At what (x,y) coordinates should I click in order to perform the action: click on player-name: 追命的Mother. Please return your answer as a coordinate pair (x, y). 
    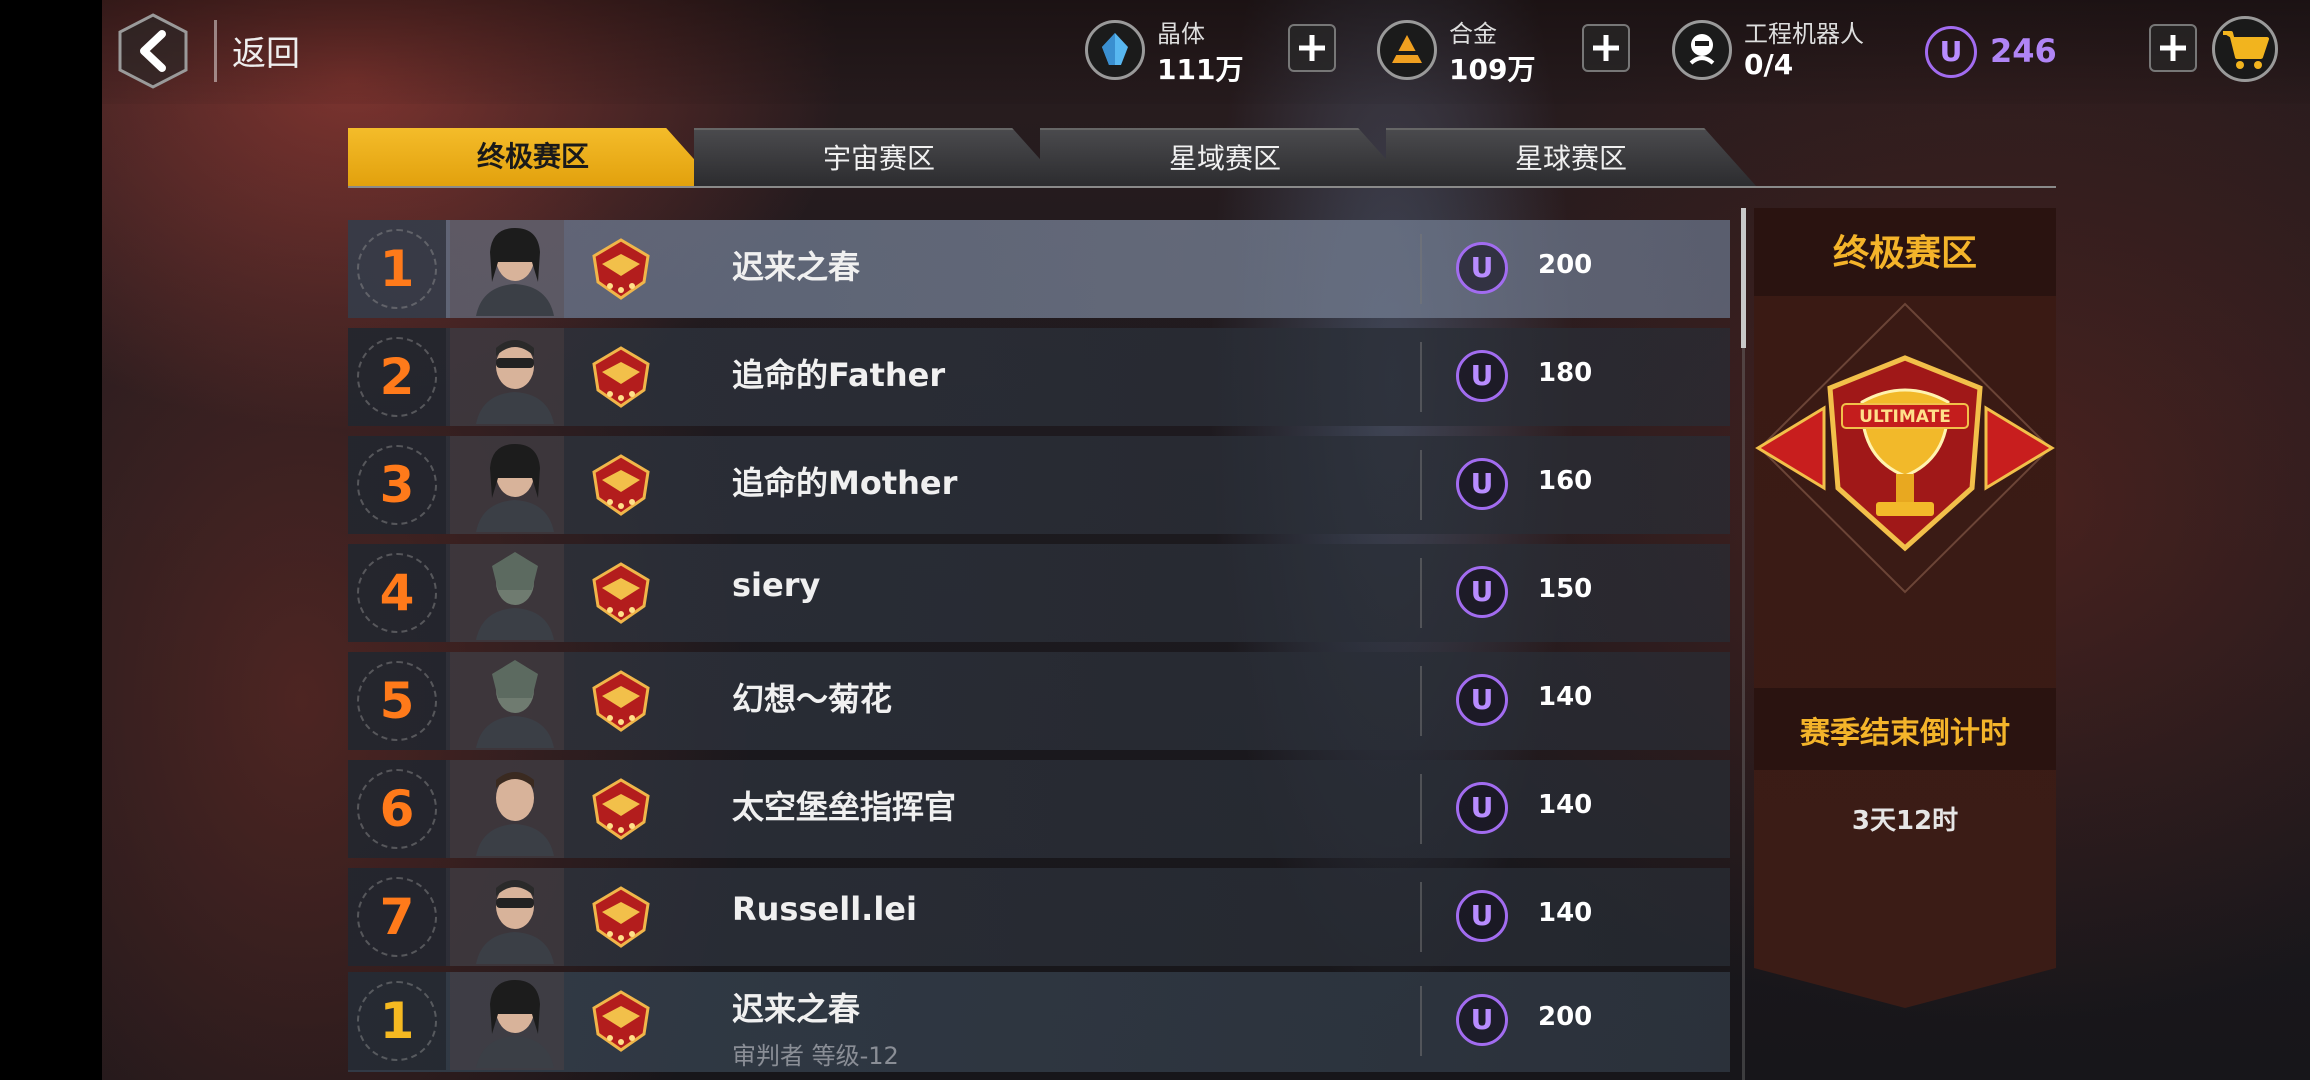
    Looking at the image, I should click on (845, 483).